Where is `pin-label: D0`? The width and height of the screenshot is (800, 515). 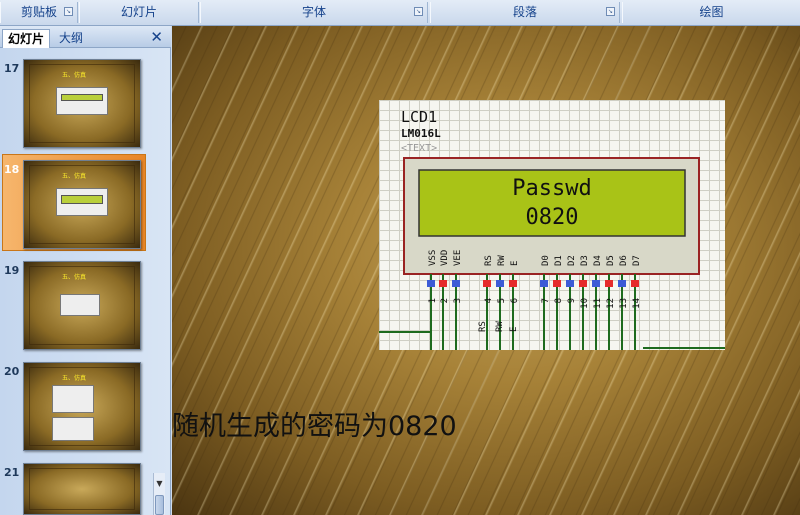
pin-label: D0 is located at coordinates (546, 260).